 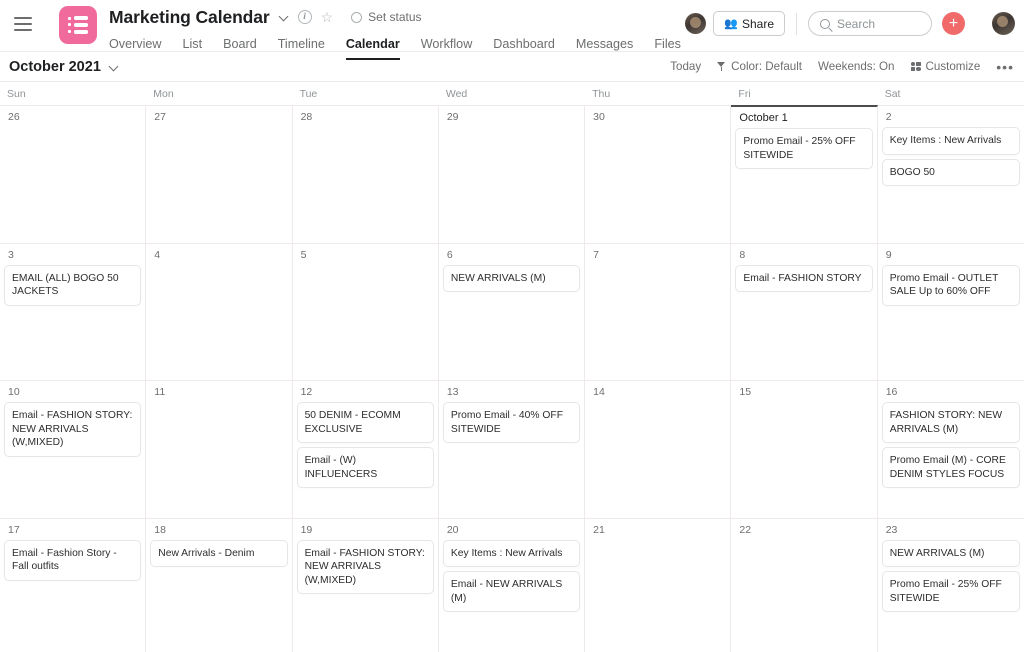 I want to click on calendar-event: Email - Fashion Story - Fall outfits, so click(x=73, y=560).